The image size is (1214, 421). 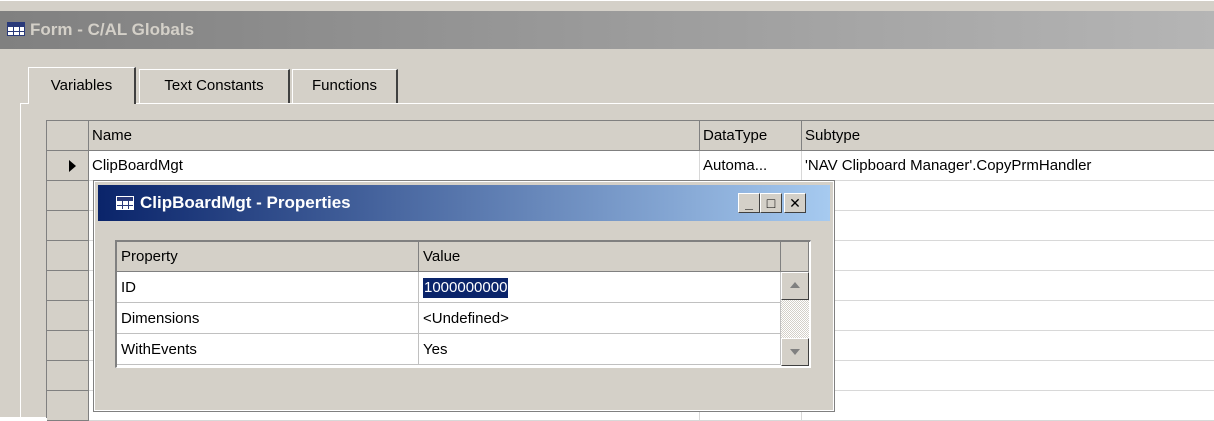 I want to click on arrow-up-icon, so click(x=795, y=285).